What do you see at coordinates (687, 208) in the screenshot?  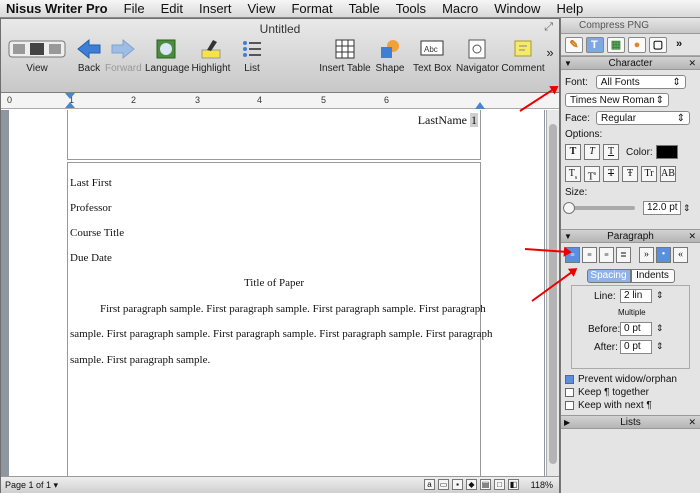 I see `size-stepper: ⇕` at bounding box center [687, 208].